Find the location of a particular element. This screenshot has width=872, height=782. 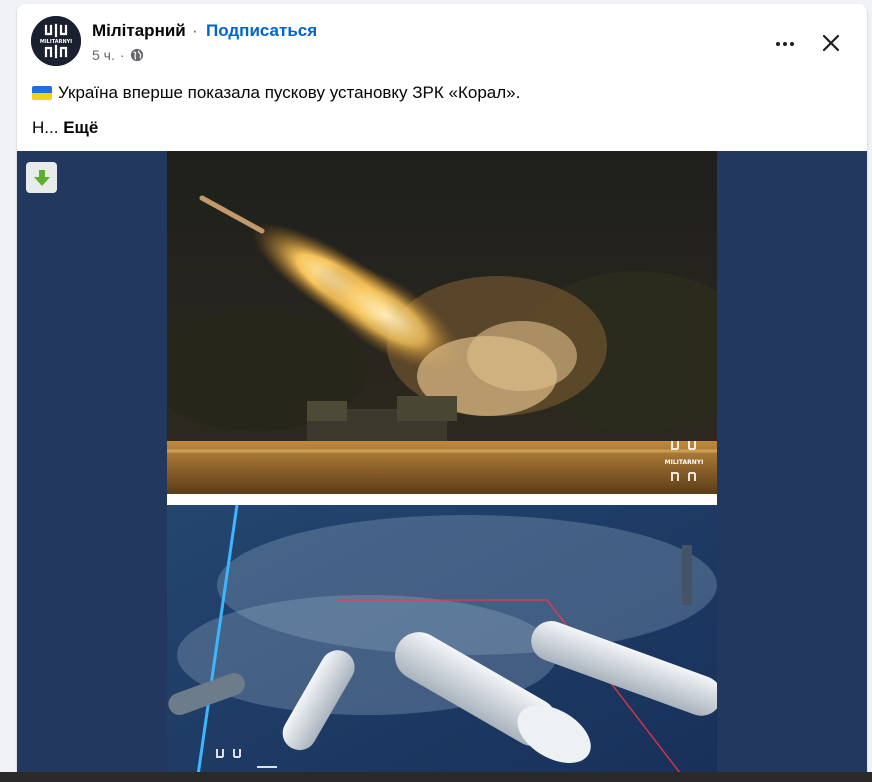

post-text-line2: Н... Ещё is located at coordinates (65, 128).